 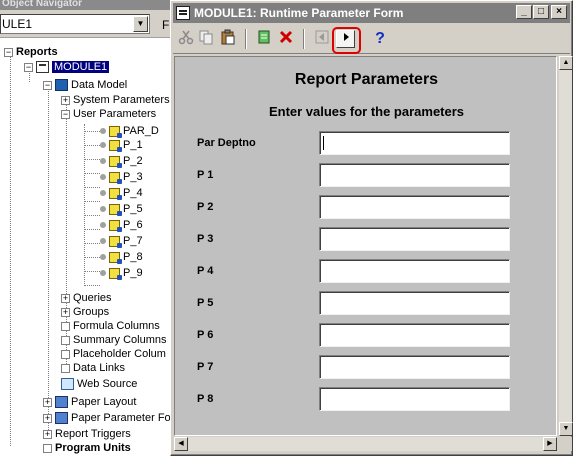 What do you see at coordinates (121, 257) in the screenshot?
I see `tree-item-p8: P_8` at bounding box center [121, 257].